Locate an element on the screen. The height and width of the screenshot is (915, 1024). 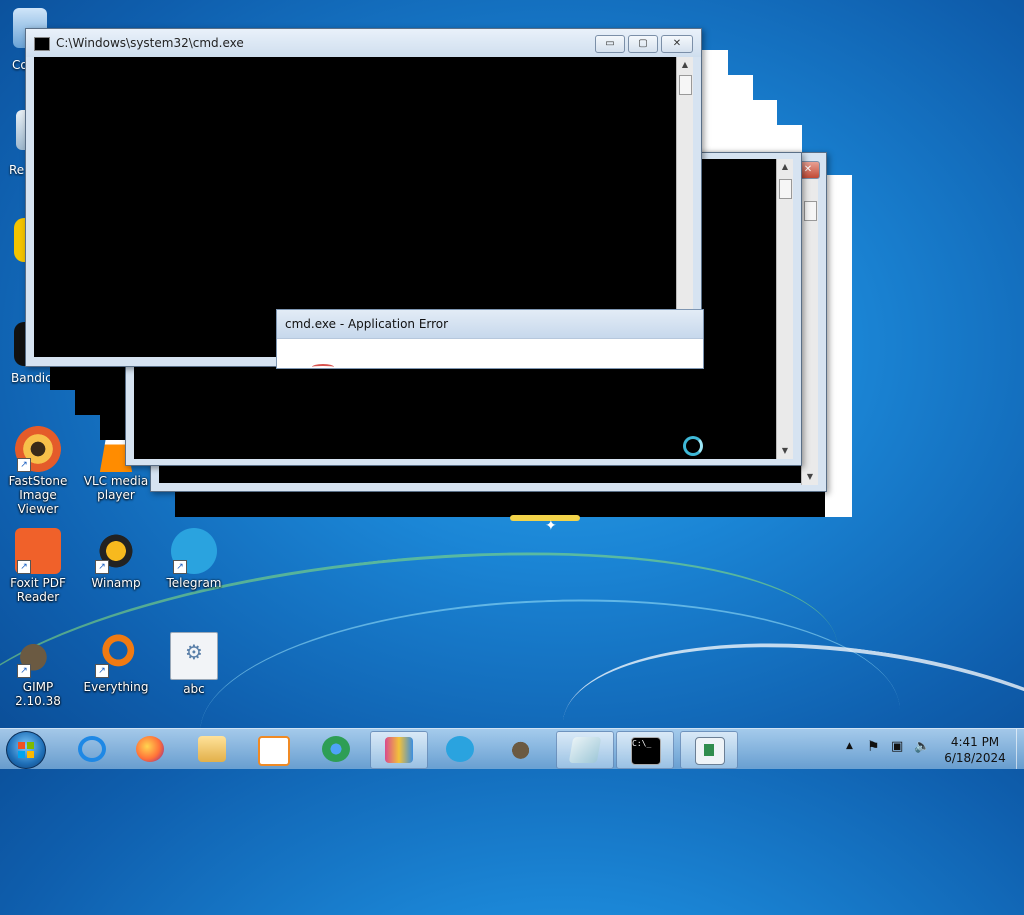
desktop-icon-label: Winamp is located at coordinates (116, 583).